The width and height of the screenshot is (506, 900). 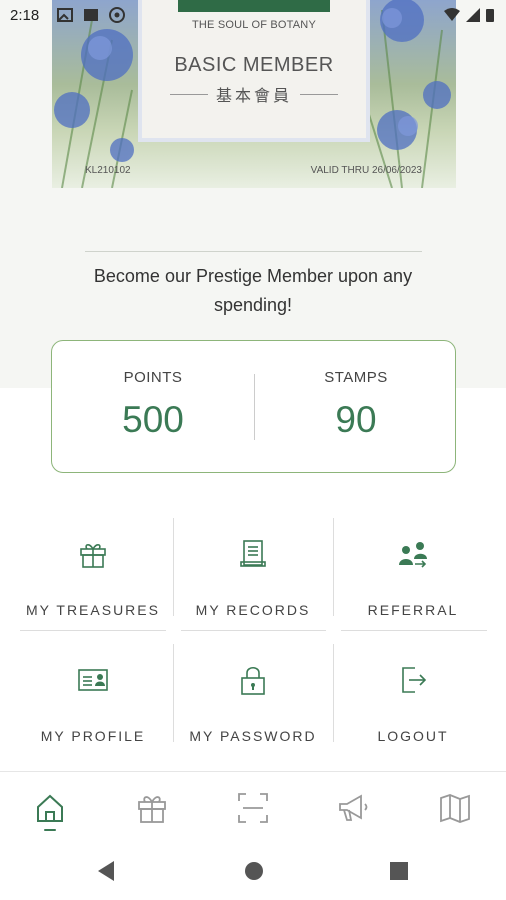 What do you see at coordinates (93, 736) in the screenshot?
I see `menu-label: MY PROFILE` at bounding box center [93, 736].